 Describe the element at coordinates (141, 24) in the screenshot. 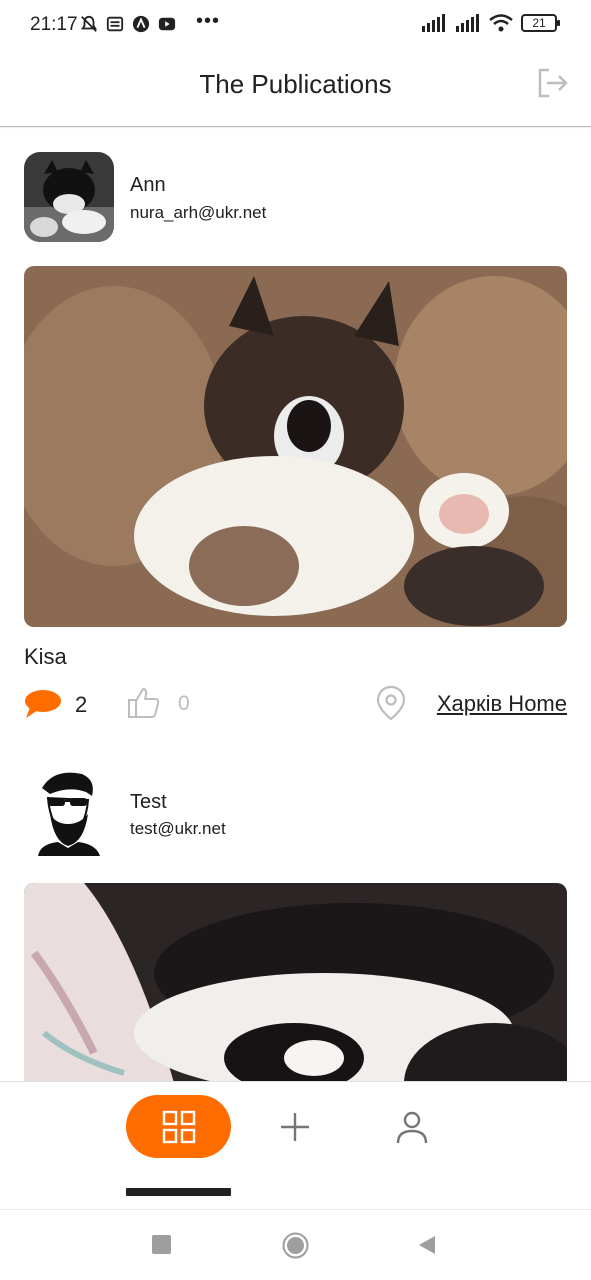

I see `app-icon` at that location.